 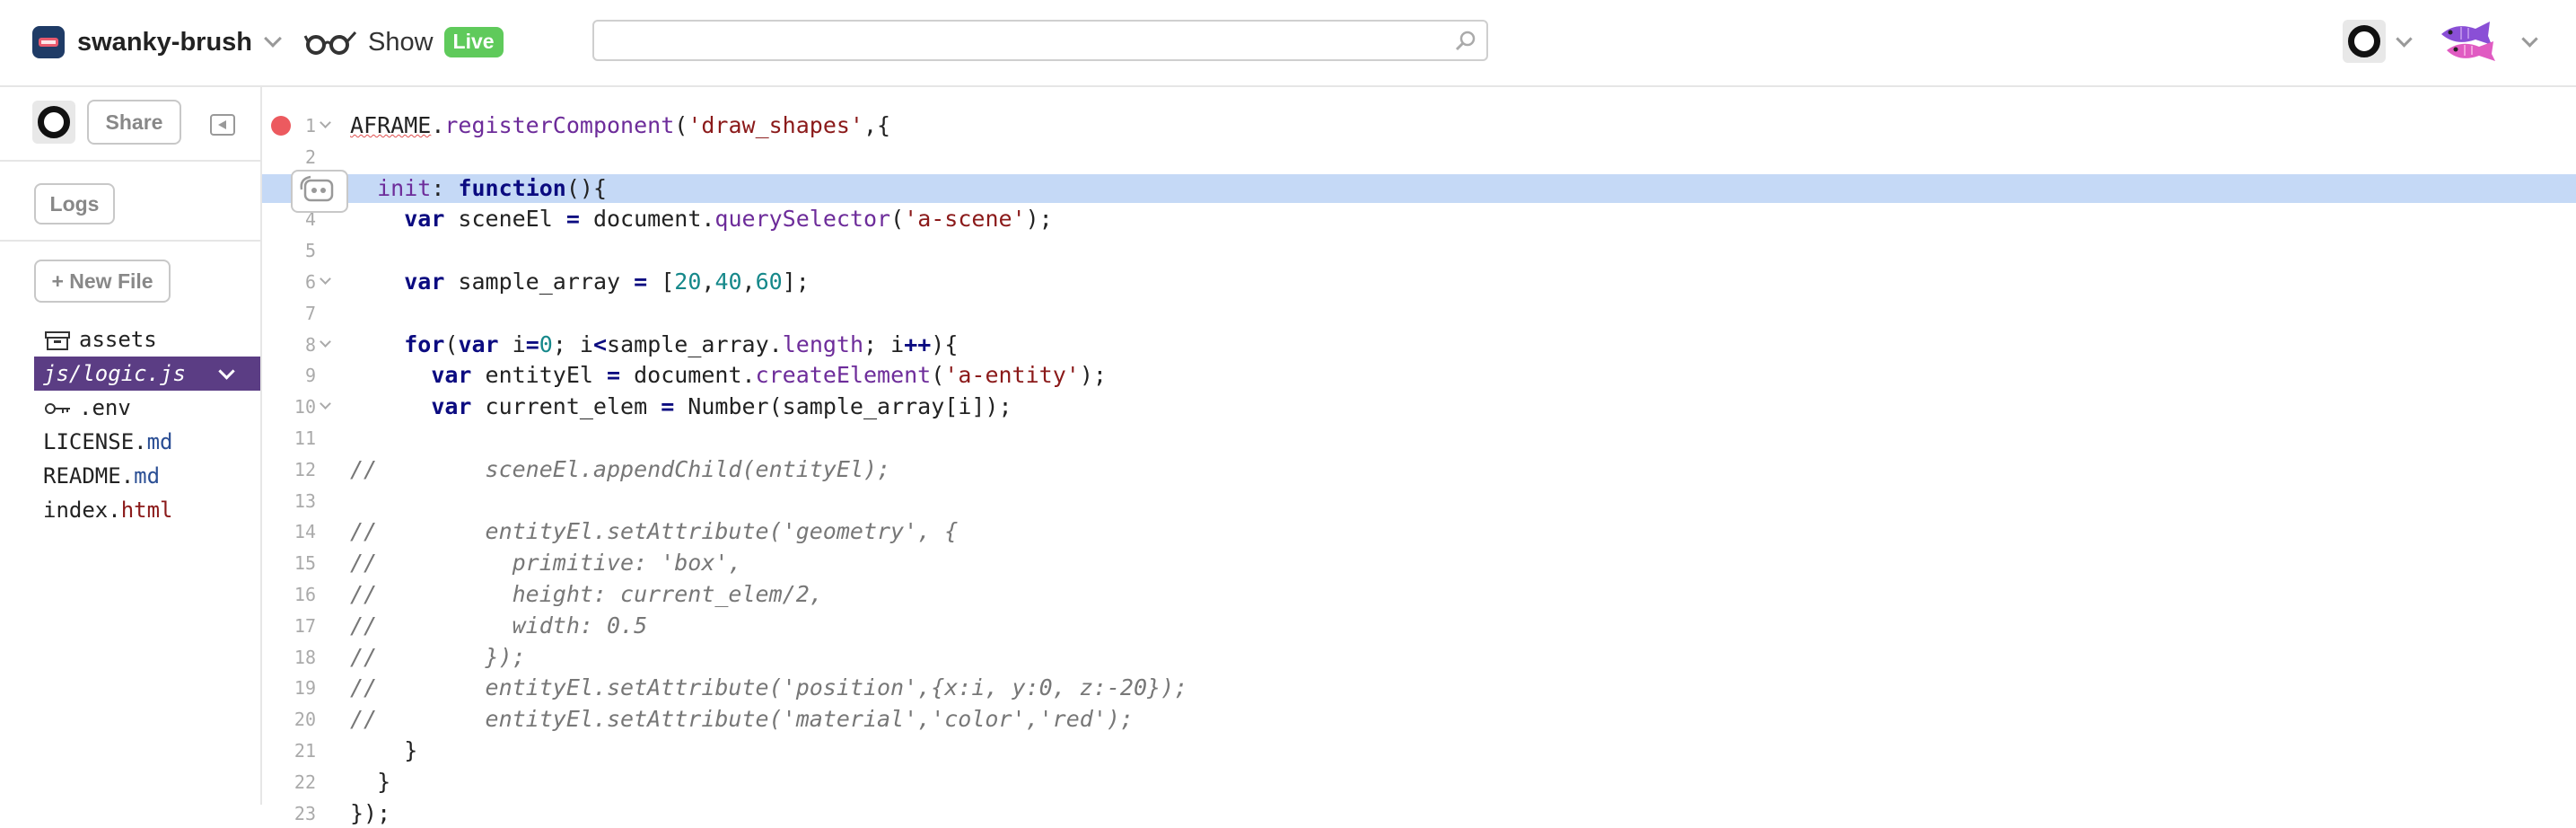 What do you see at coordinates (1010, 41) in the screenshot?
I see `search-input` at bounding box center [1010, 41].